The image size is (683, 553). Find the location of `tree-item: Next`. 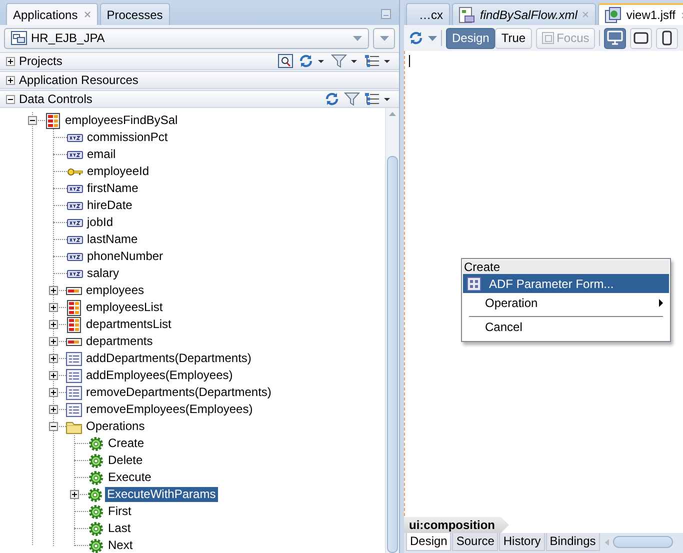

tree-item: Next is located at coordinates (120, 545).